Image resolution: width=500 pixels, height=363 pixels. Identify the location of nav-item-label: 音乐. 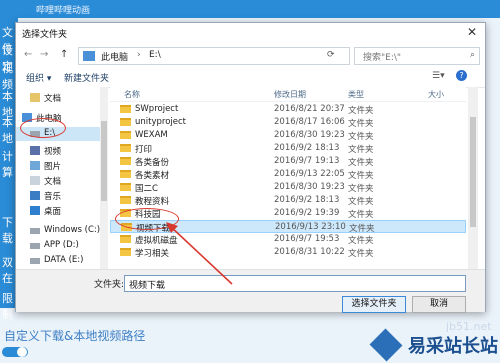
(53, 197).